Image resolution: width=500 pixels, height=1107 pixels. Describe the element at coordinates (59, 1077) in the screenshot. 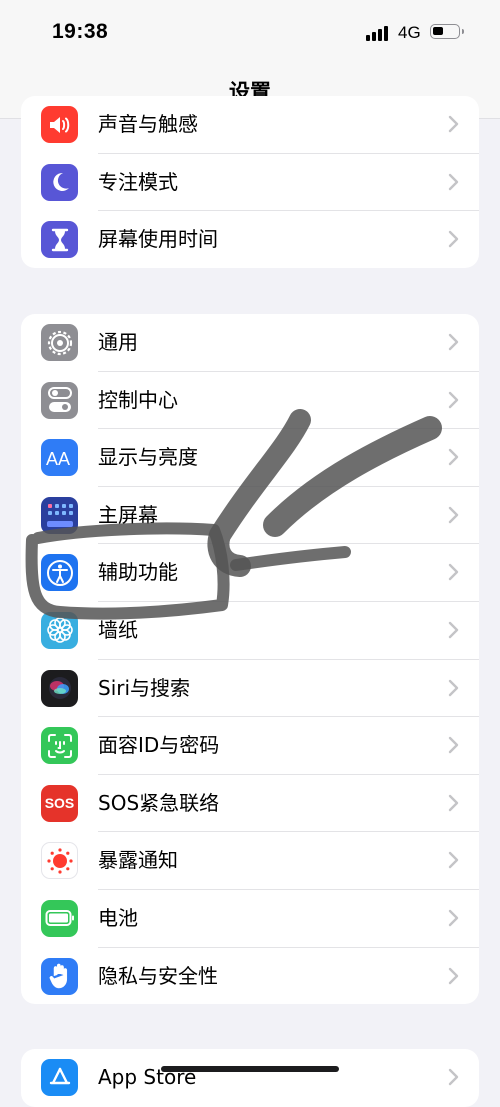

I see `appstore-icon` at that location.